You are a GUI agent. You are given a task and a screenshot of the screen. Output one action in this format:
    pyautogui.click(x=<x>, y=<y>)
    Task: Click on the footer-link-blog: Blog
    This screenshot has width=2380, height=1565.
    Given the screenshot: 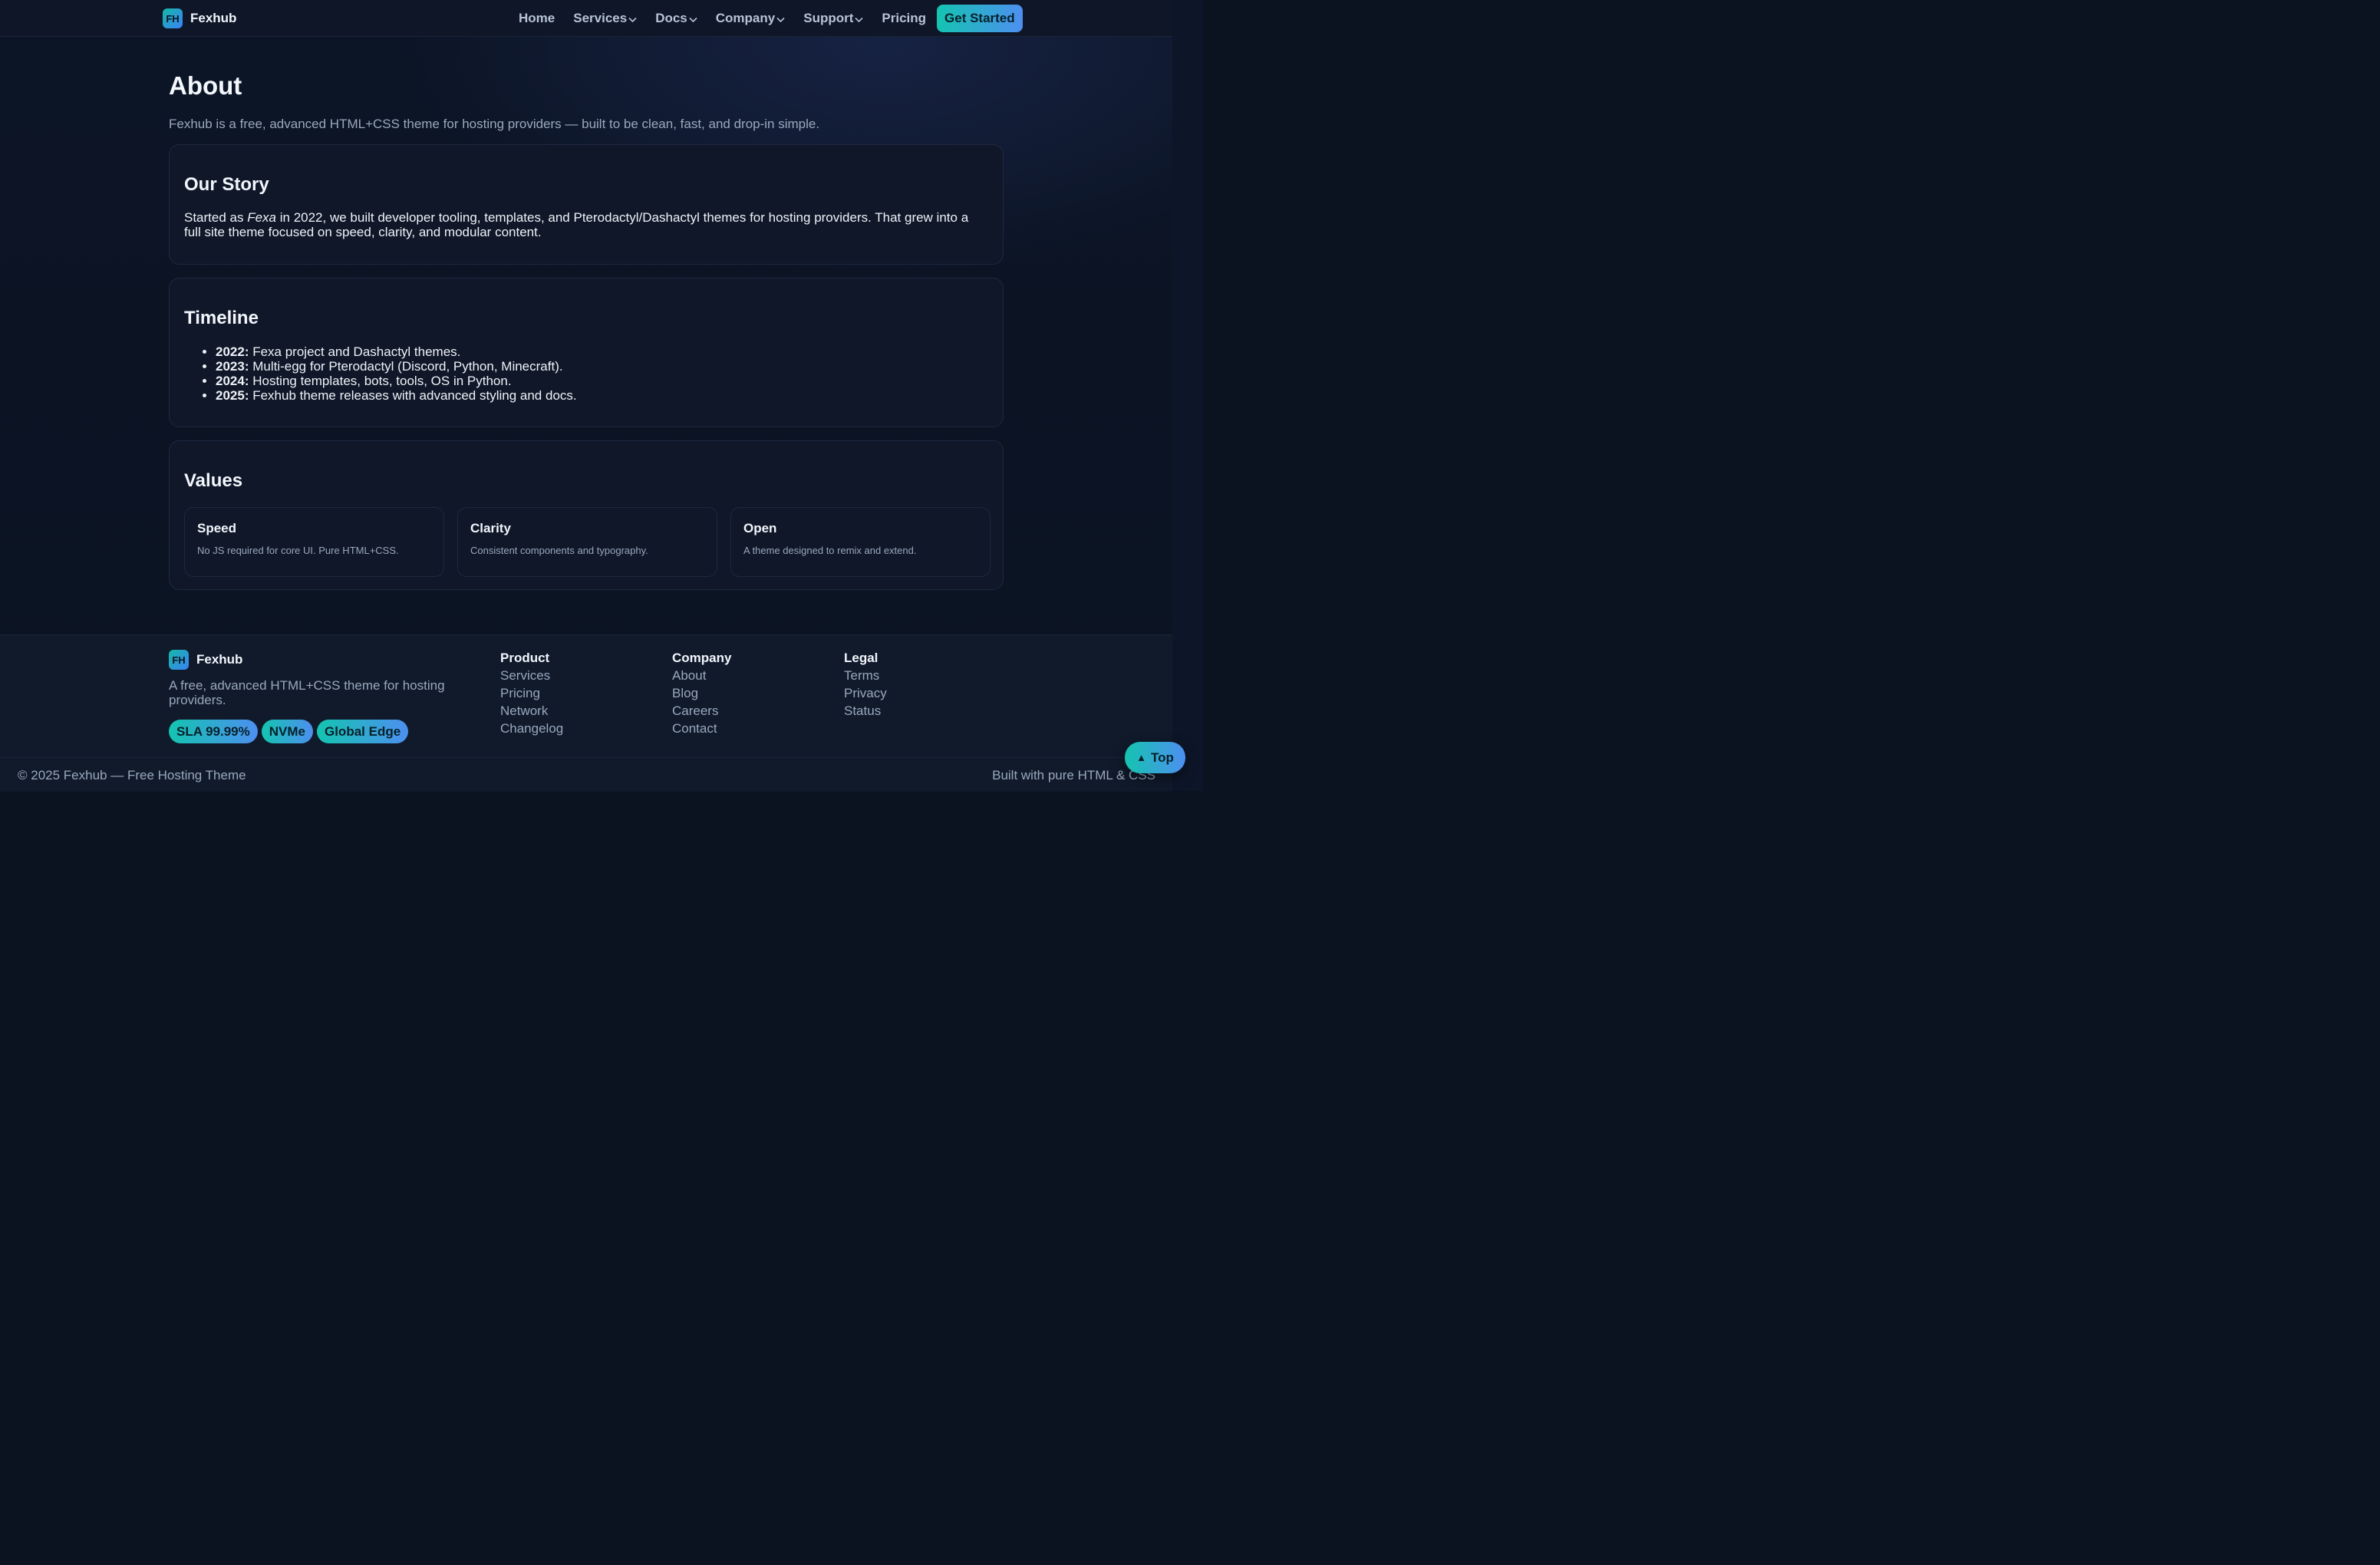 What is the action you would take?
    pyautogui.click(x=701, y=693)
    